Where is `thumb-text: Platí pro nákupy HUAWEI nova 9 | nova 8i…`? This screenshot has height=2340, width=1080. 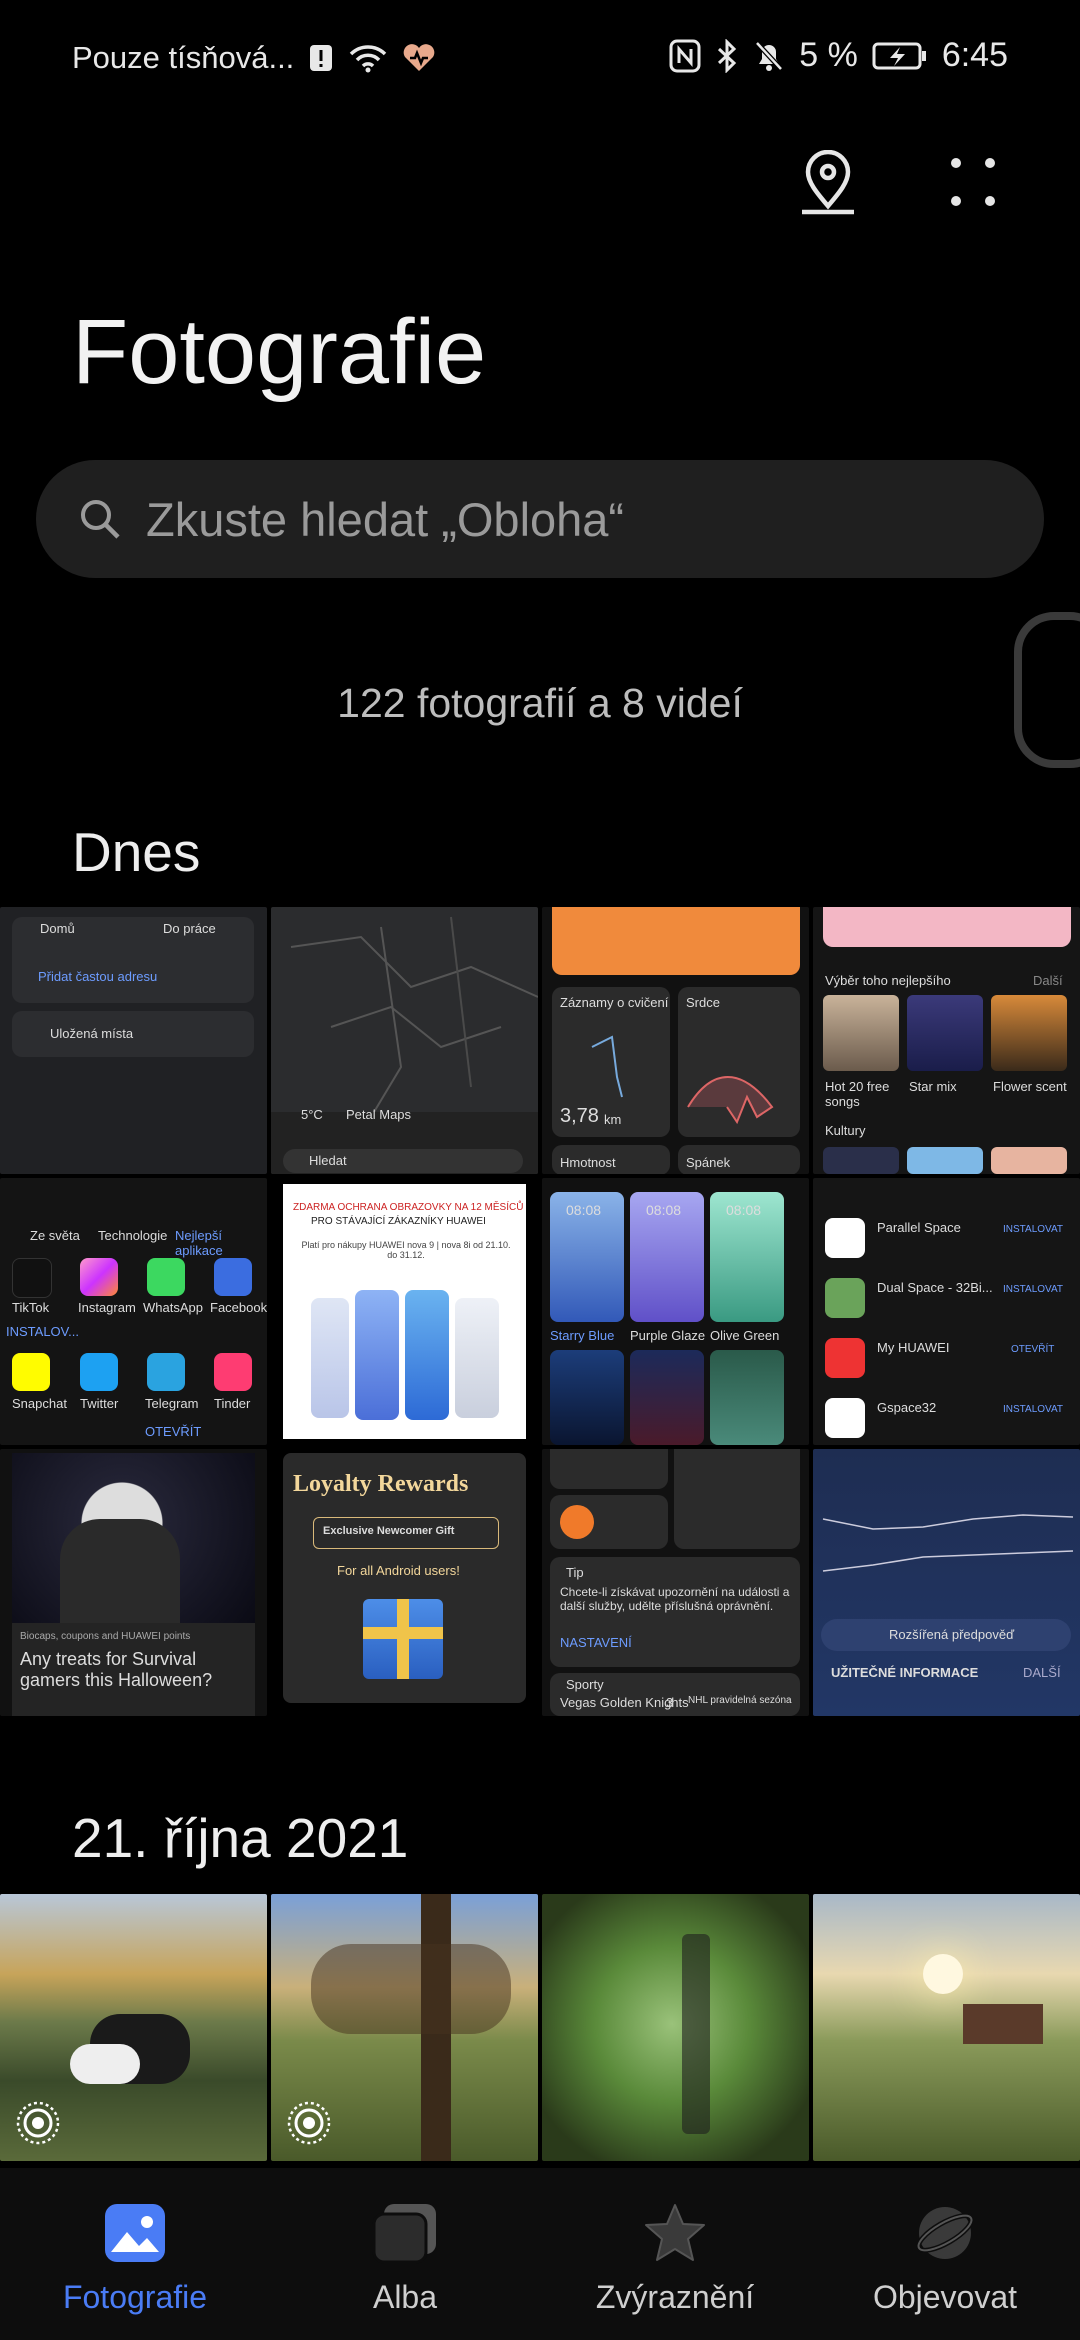 thumb-text: Platí pro nákupy HUAWEI nova 9 | nova 8i… is located at coordinates (406, 1250).